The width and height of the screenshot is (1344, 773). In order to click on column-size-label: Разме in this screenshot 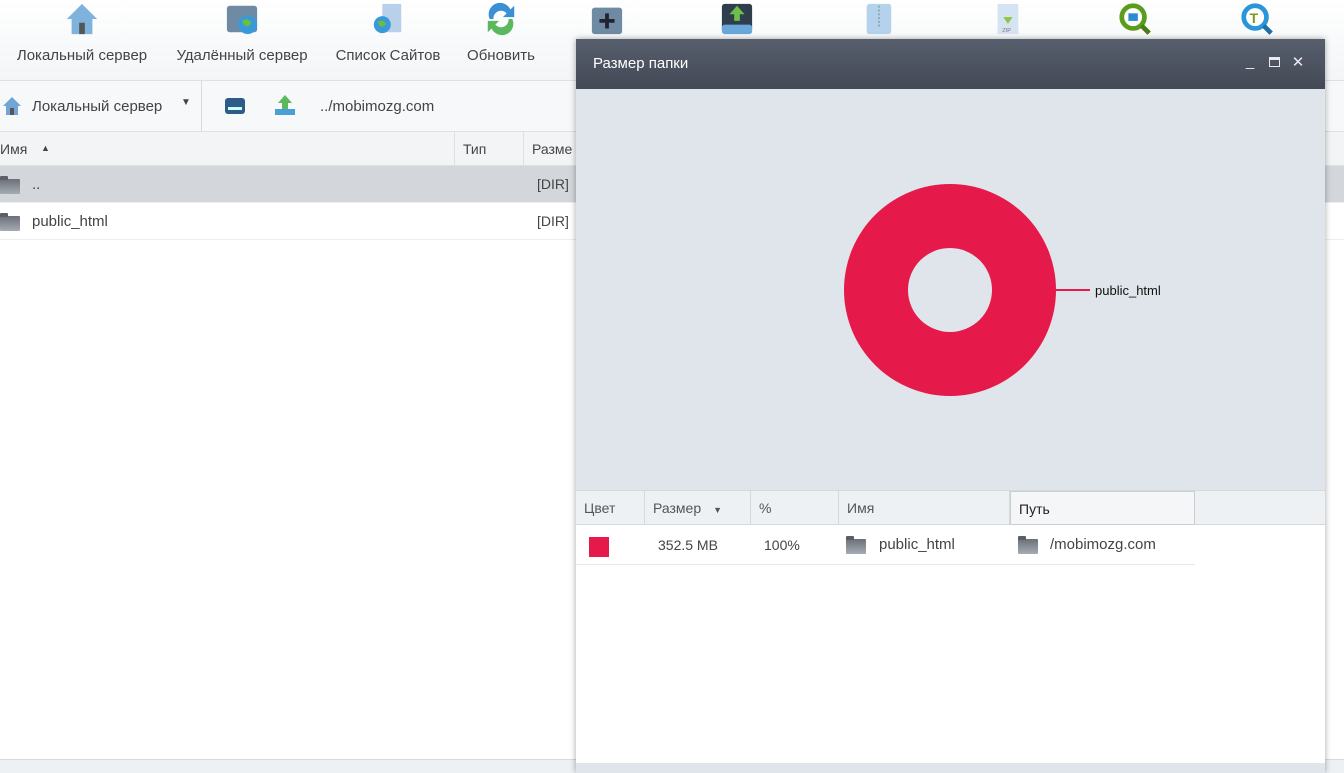, I will do `click(552, 149)`.